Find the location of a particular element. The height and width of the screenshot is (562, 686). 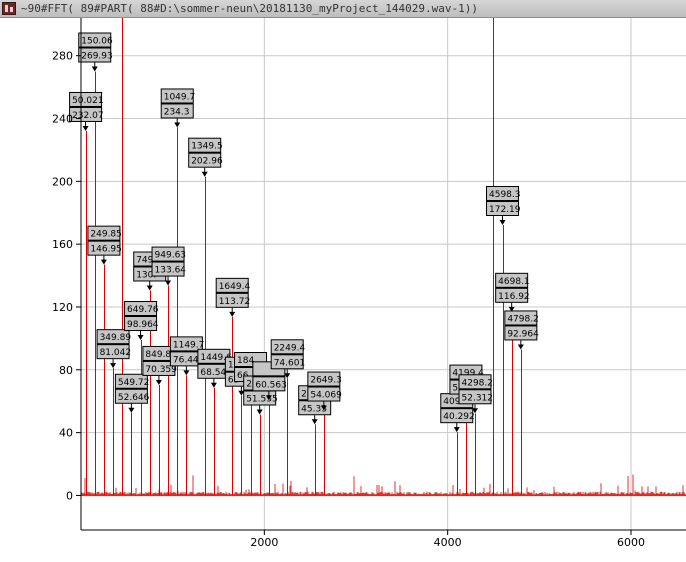

label-amplitude: 133.64 is located at coordinates (171, 271).